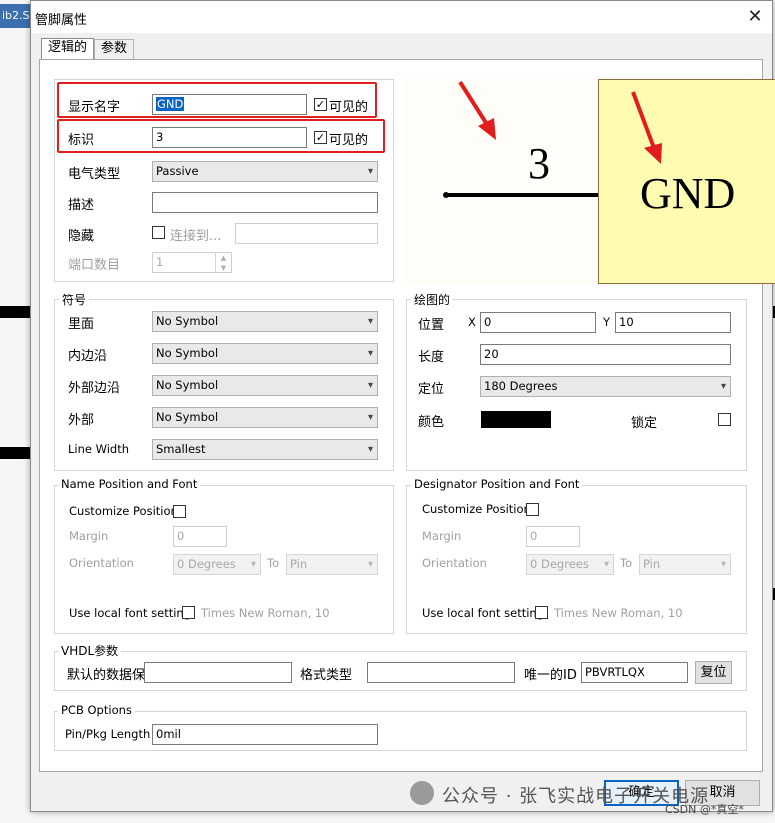  I want to click on designator-font-value: Times New Roman, 10, so click(618, 613).